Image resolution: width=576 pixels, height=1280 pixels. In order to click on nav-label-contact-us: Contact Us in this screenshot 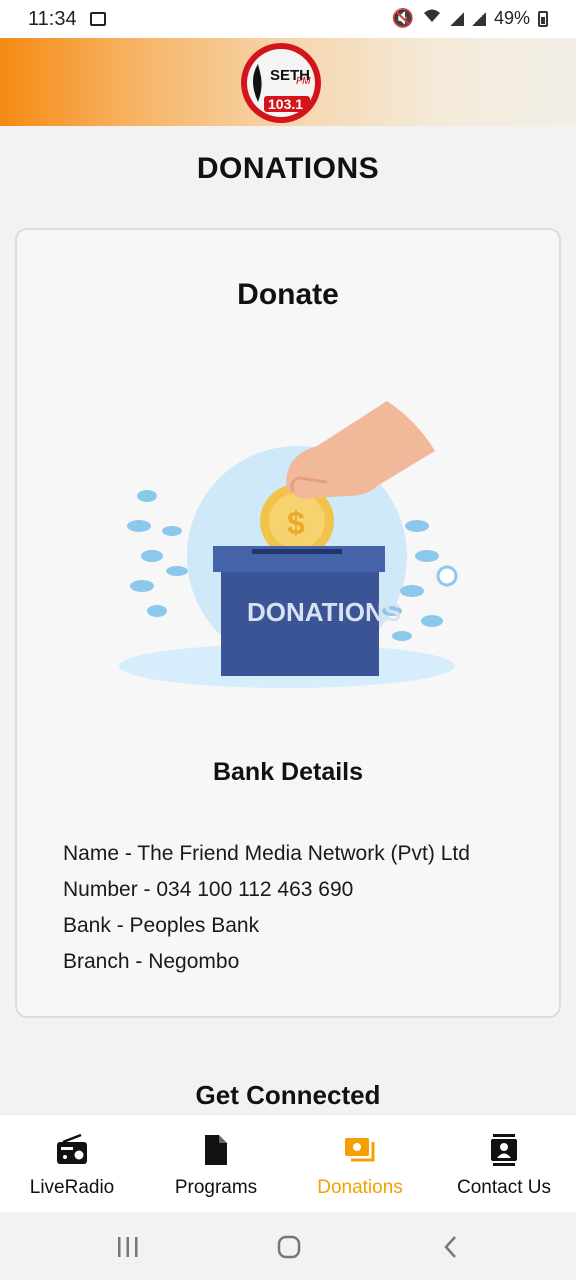, I will do `click(504, 1187)`.